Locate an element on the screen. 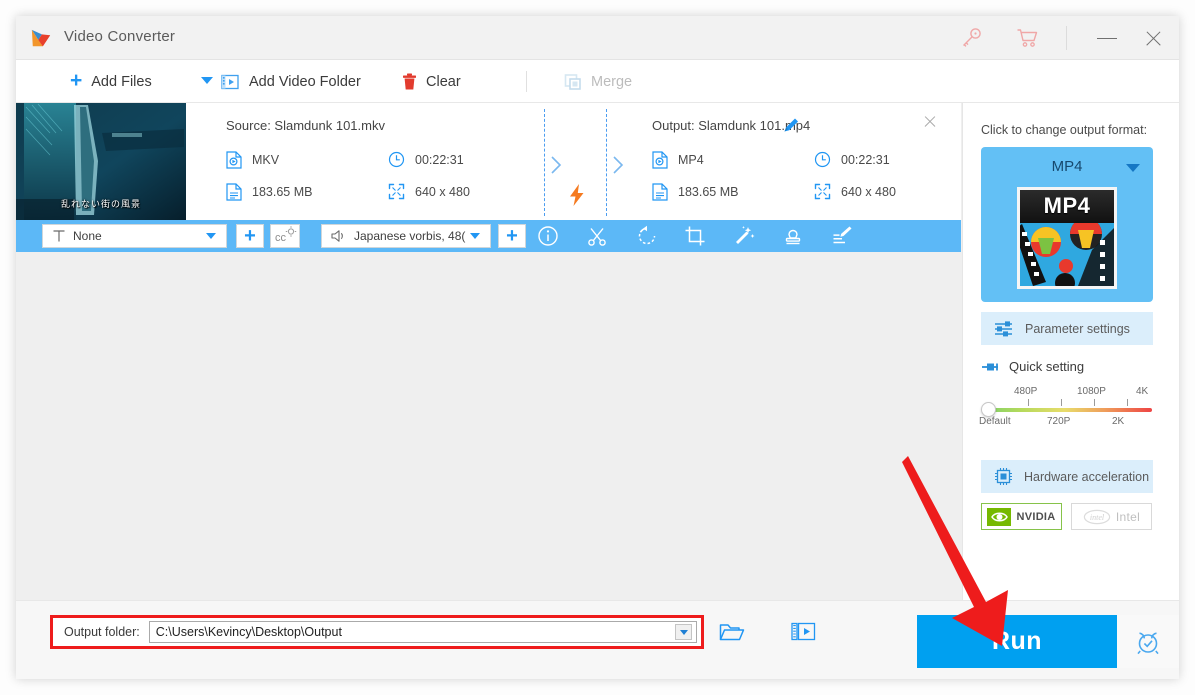 This screenshot has width=1195, height=695. quality-slider-track is located at coordinates (1068, 410).